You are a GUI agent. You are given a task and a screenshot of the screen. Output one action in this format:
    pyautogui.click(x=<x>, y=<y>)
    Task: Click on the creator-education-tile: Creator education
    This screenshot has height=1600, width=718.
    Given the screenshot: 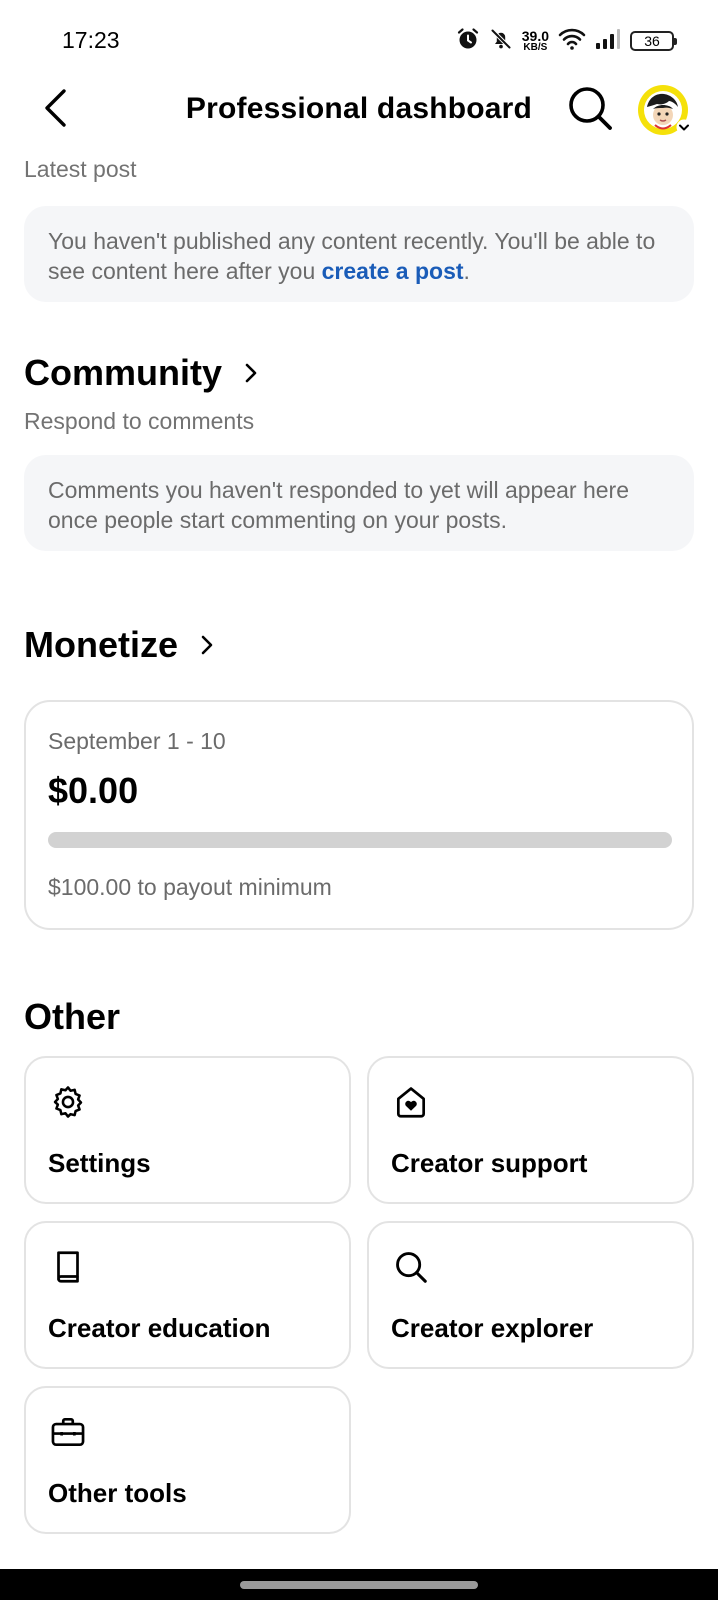 What is the action you would take?
    pyautogui.click(x=187, y=1295)
    